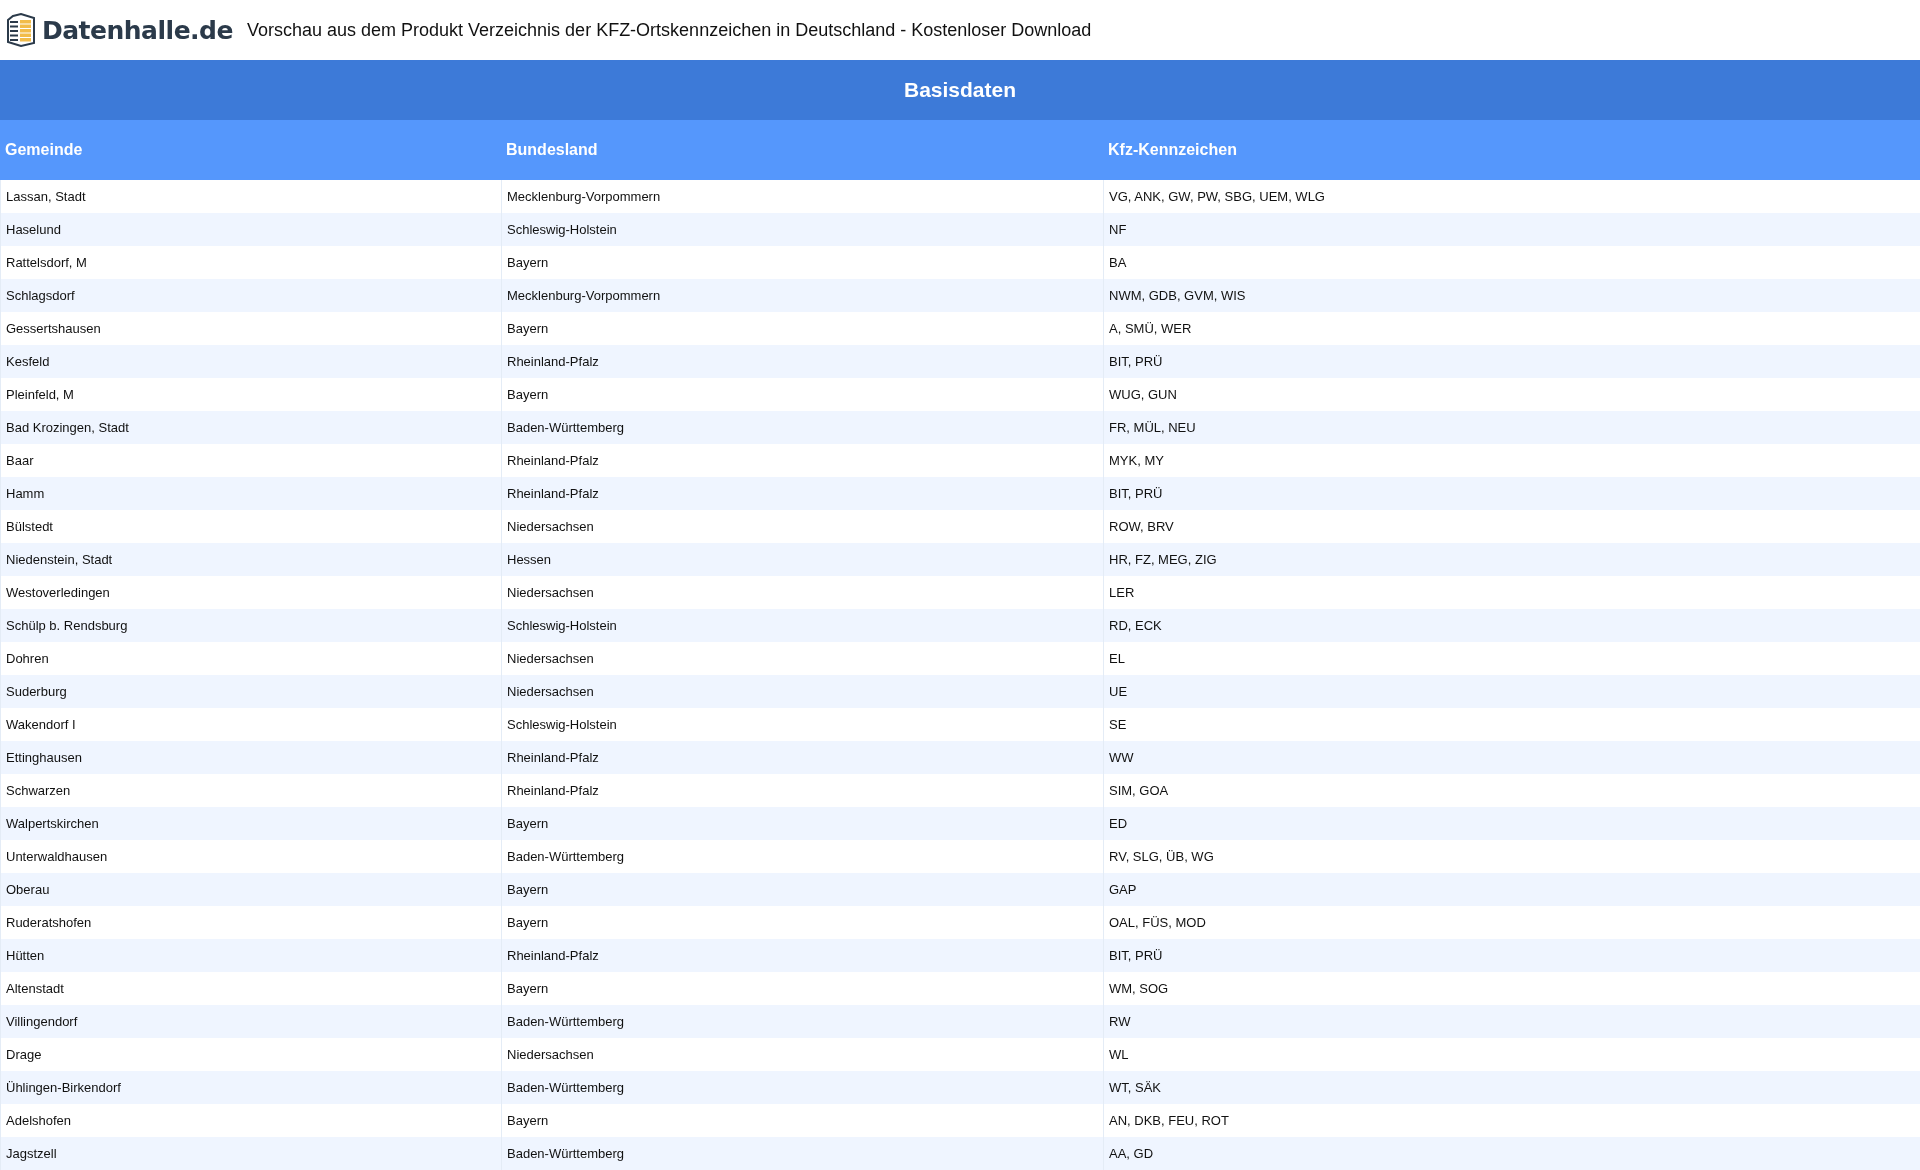 This screenshot has height=1170, width=1920. Describe the element at coordinates (1511, 150) in the screenshot. I see `column-header: Kfz-Kennzeichen` at that location.